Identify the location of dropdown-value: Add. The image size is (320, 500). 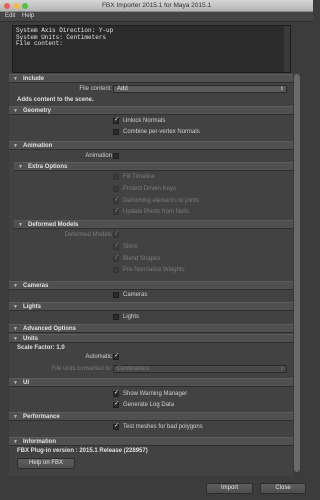
(122, 89).